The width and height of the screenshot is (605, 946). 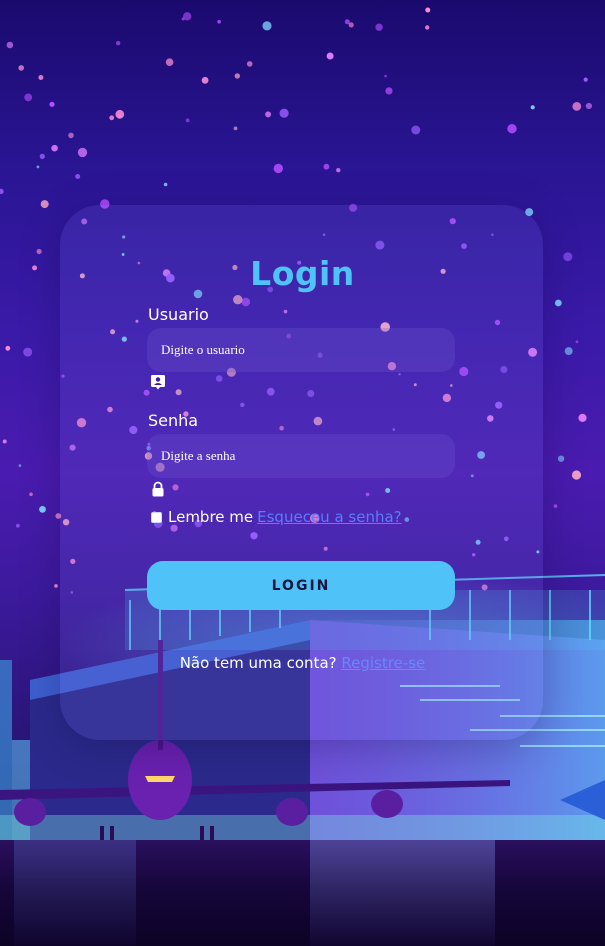 I want to click on remember-checkbox, so click(x=156, y=517).